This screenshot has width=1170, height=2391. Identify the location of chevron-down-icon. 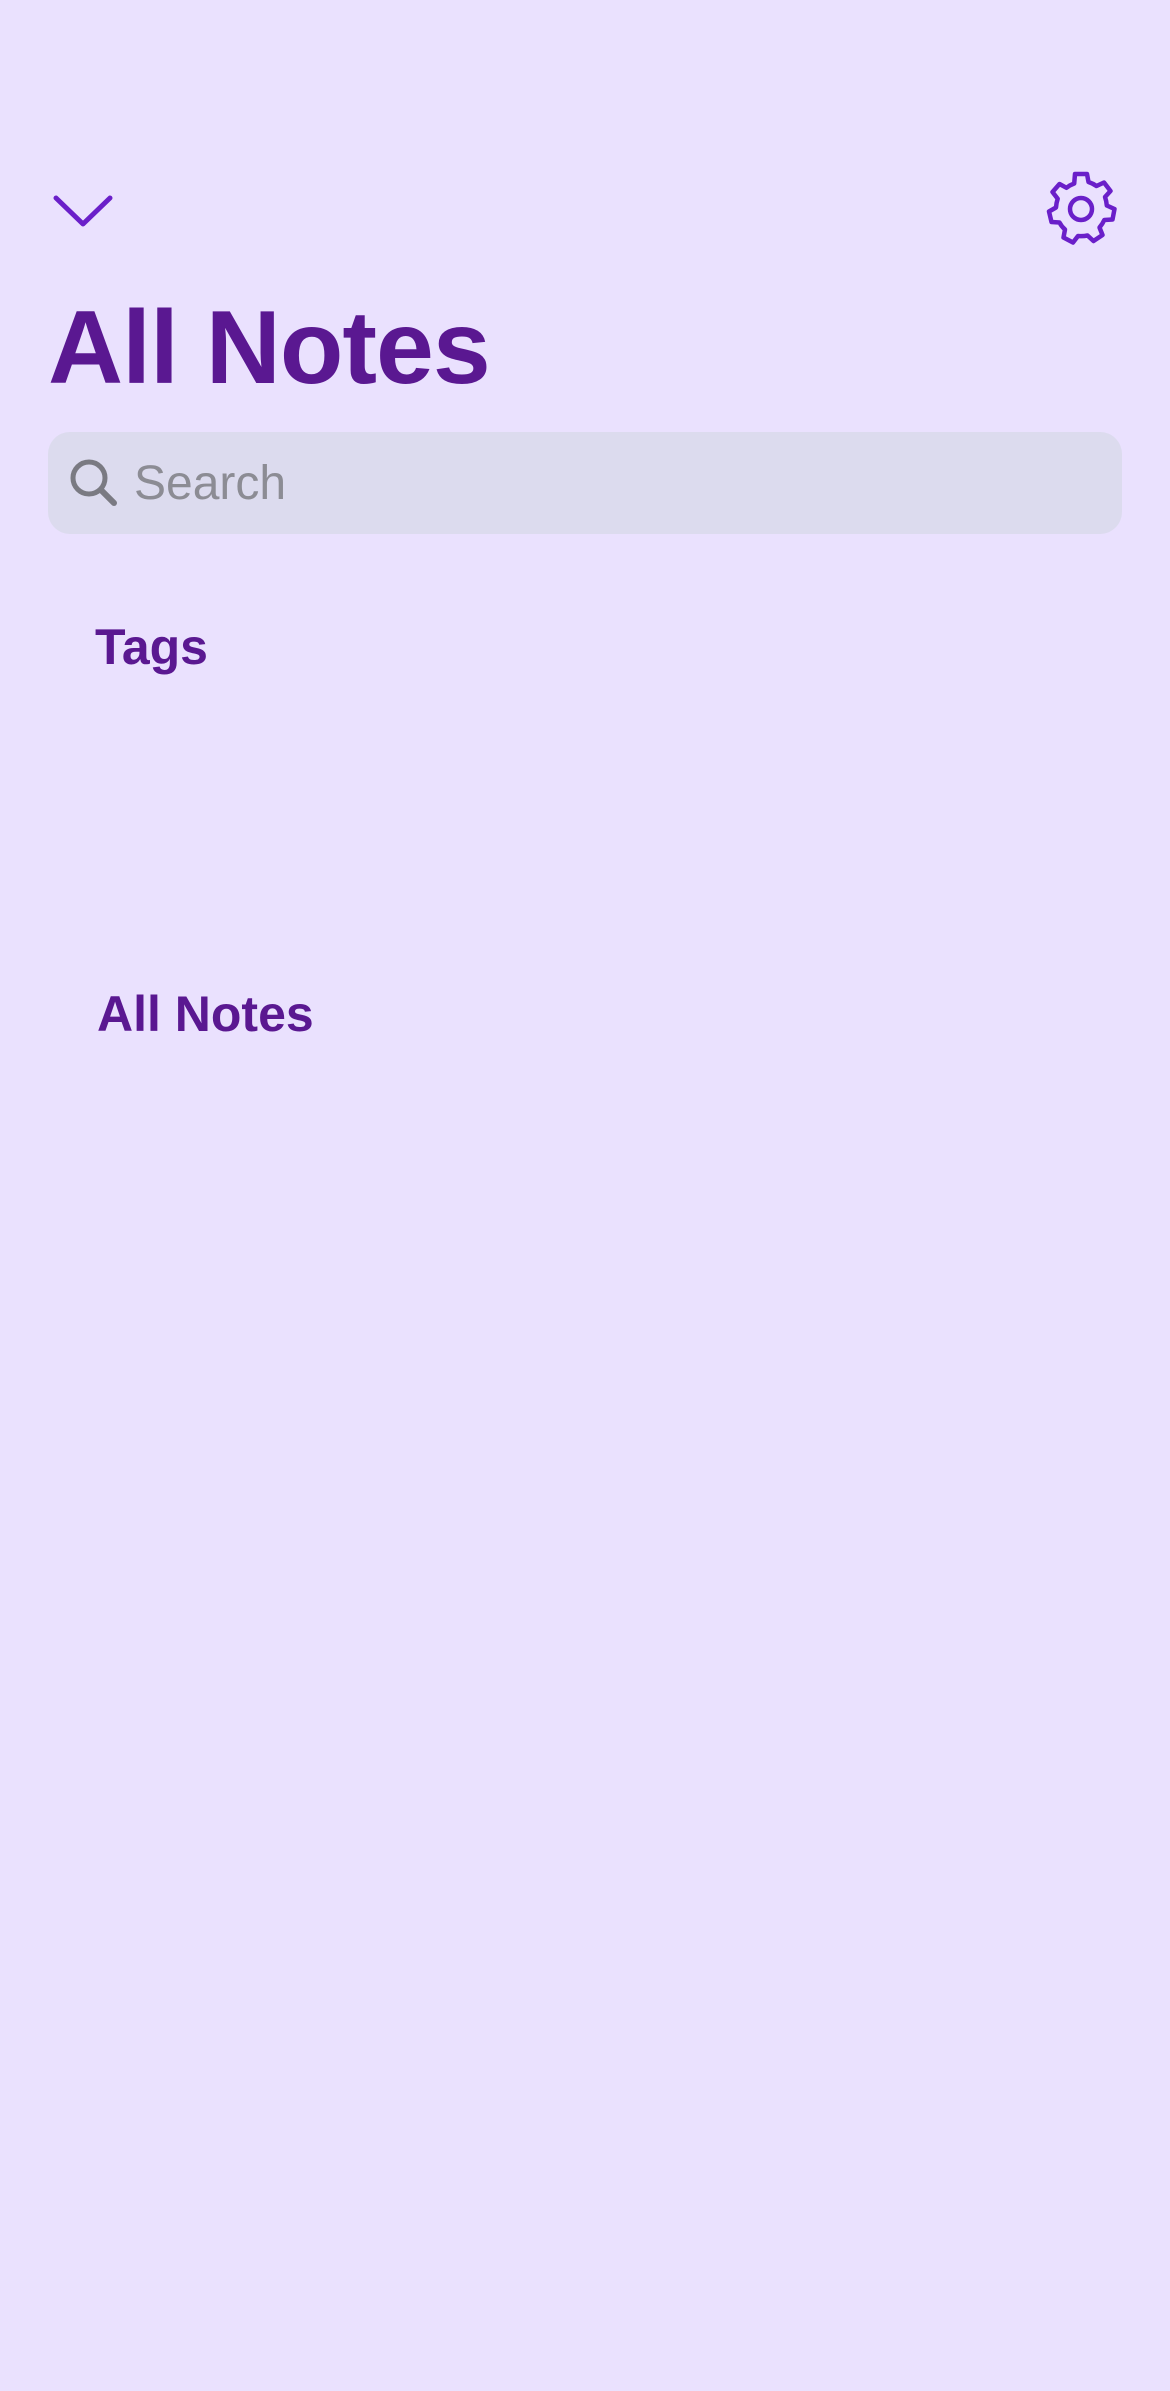
(83, 210).